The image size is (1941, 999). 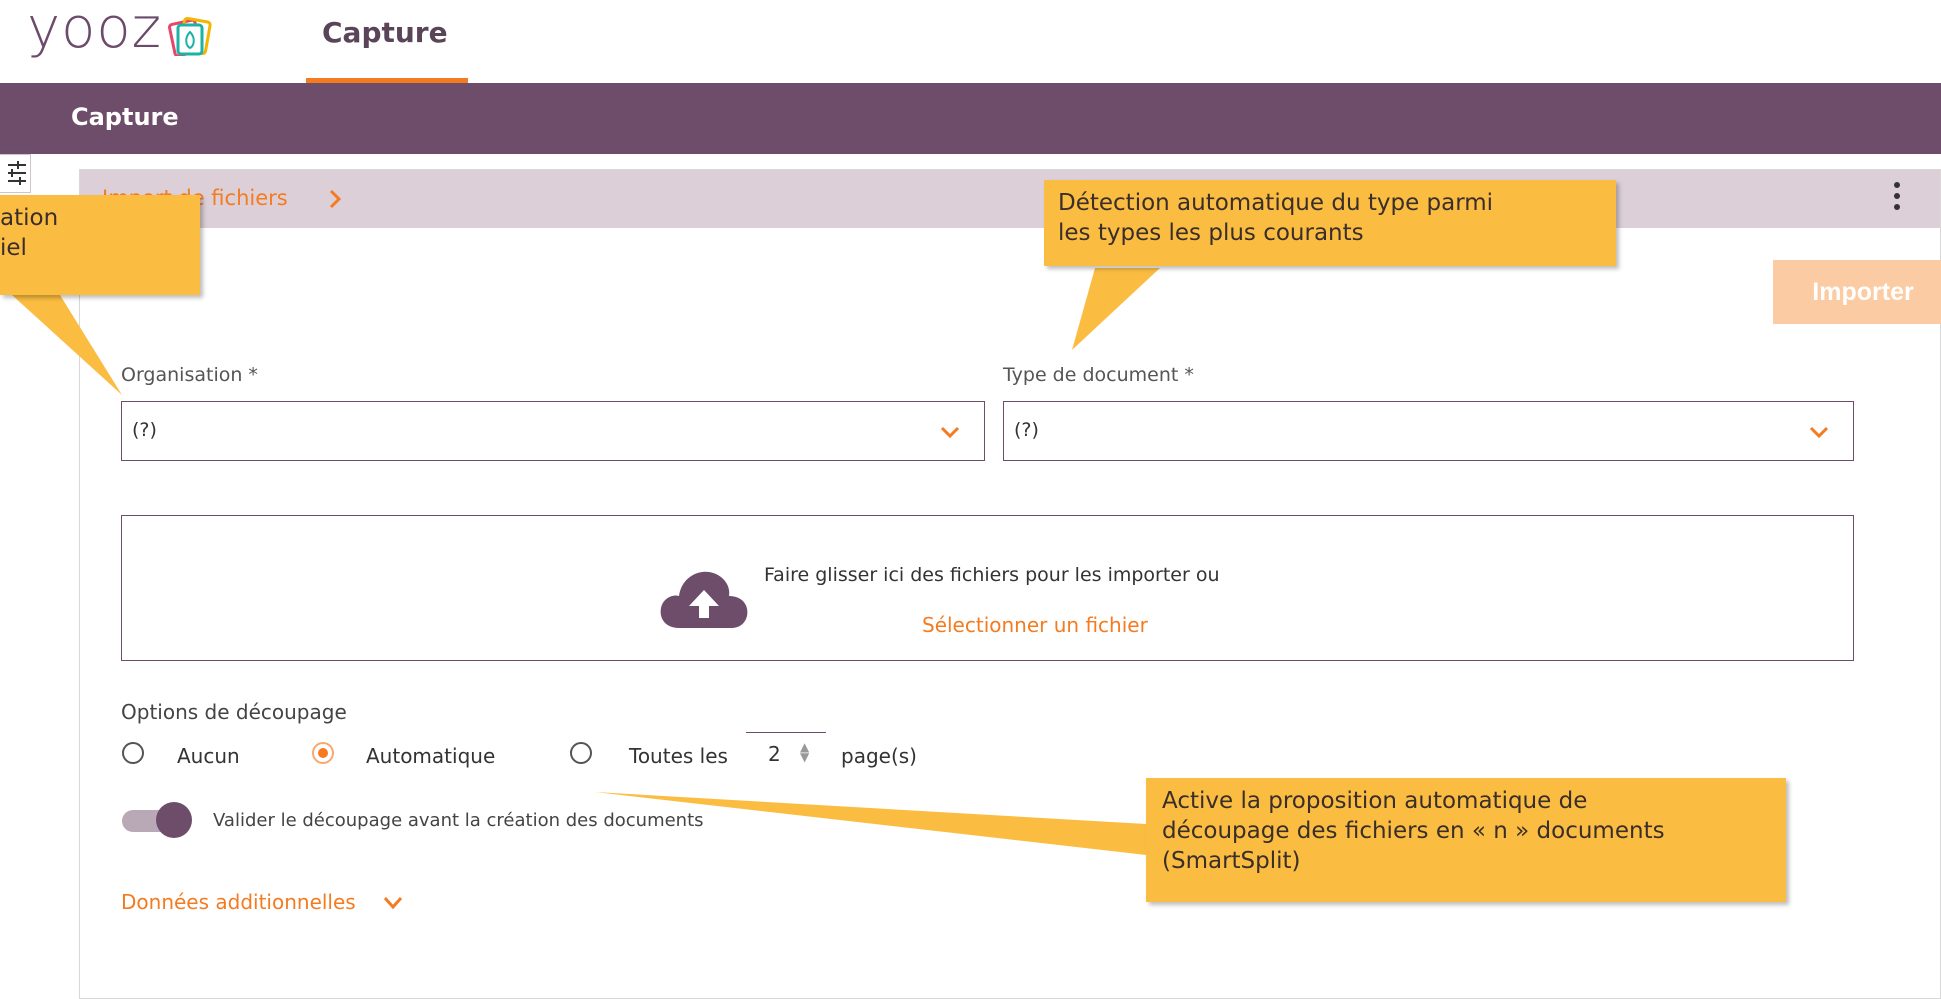 What do you see at coordinates (1035, 625) in the screenshot?
I see `select-file-link: Sélectionner un fichier` at bounding box center [1035, 625].